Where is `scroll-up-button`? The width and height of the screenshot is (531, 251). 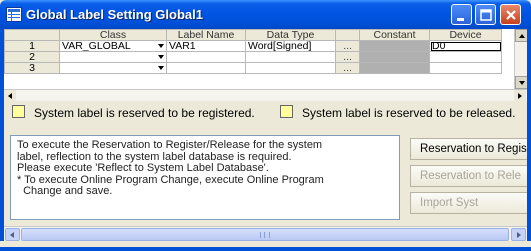
scroll-up-button is located at coordinates (521, 35).